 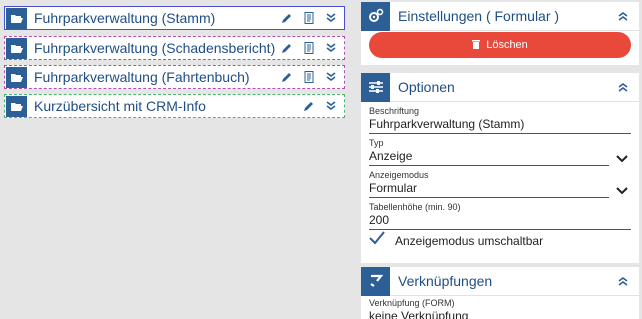 What do you see at coordinates (377, 240) in the screenshot?
I see `checkmark-icon` at bounding box center [377, 240].